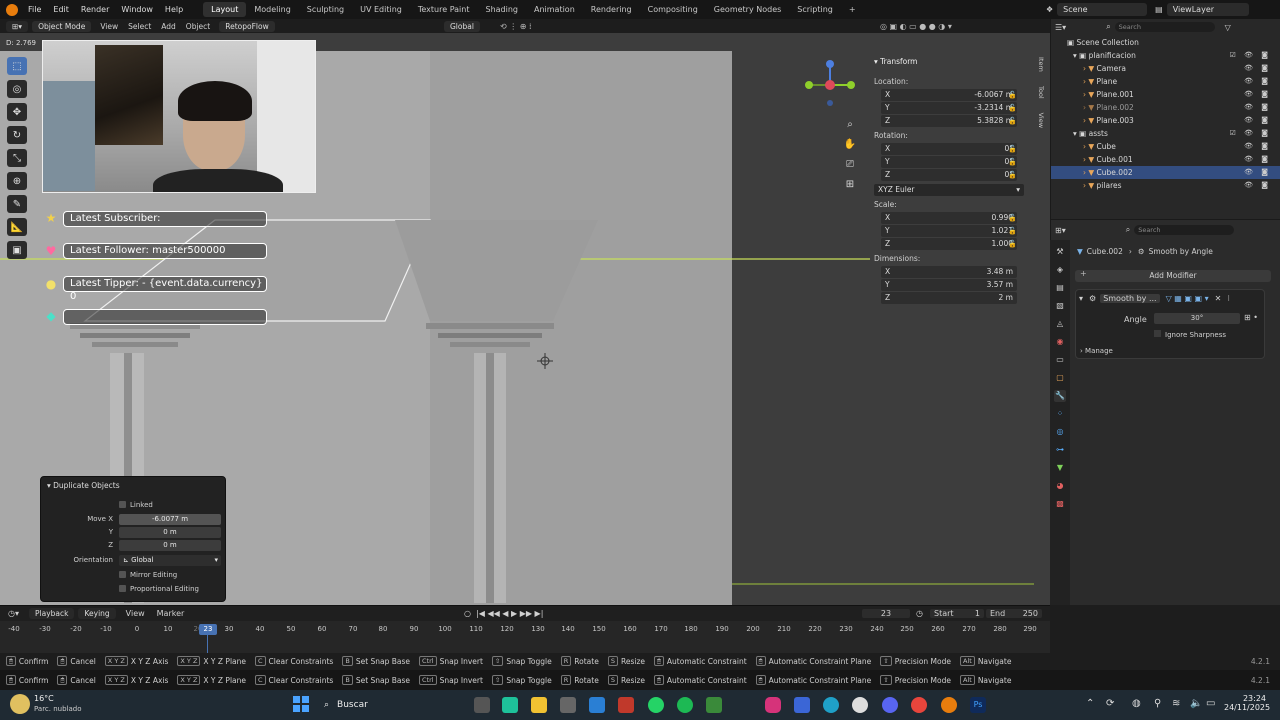 This screenshot has height=720, width=1280. Describe the element at coordinates (1060, 324) in the screenshot. I see `scene-tab-icon: ◬` at that location.